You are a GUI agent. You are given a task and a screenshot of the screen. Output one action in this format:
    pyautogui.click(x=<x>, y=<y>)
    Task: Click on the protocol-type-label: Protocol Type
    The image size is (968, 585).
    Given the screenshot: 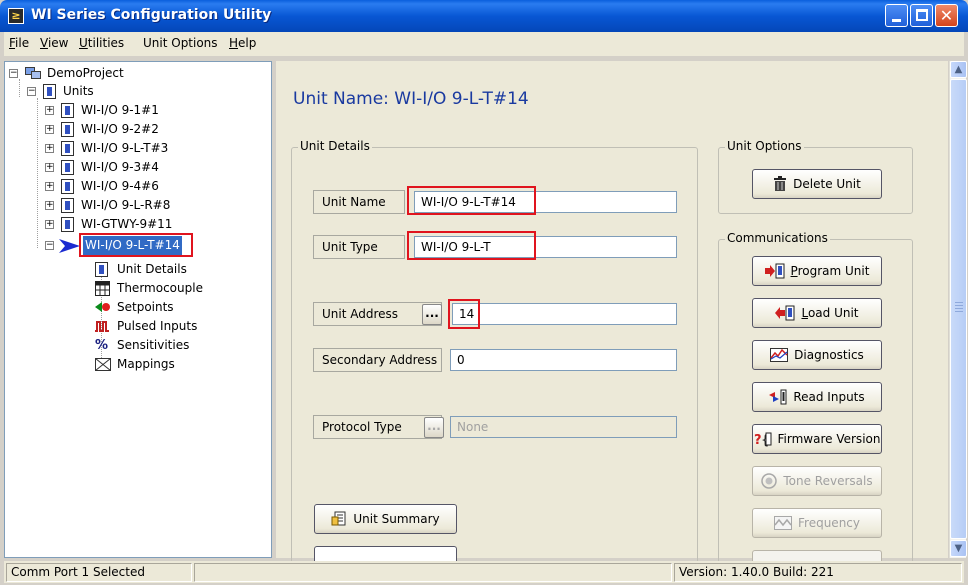 What is the action you would take?
    pyautogui.click(x=377, y=427)
    